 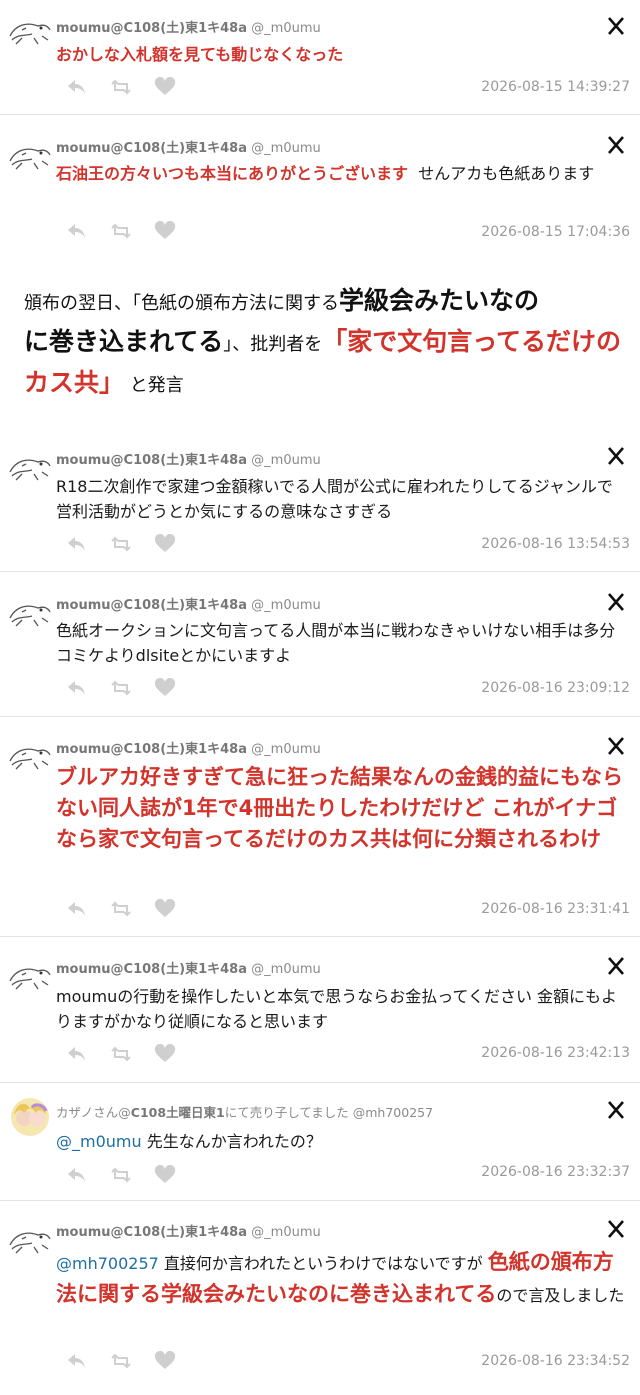 What do you see at coordinates (323, 1263) in the screenshot?
I see `post-text: 直接何か言われたというわけではないですが` at bounding box center [323, 1263].